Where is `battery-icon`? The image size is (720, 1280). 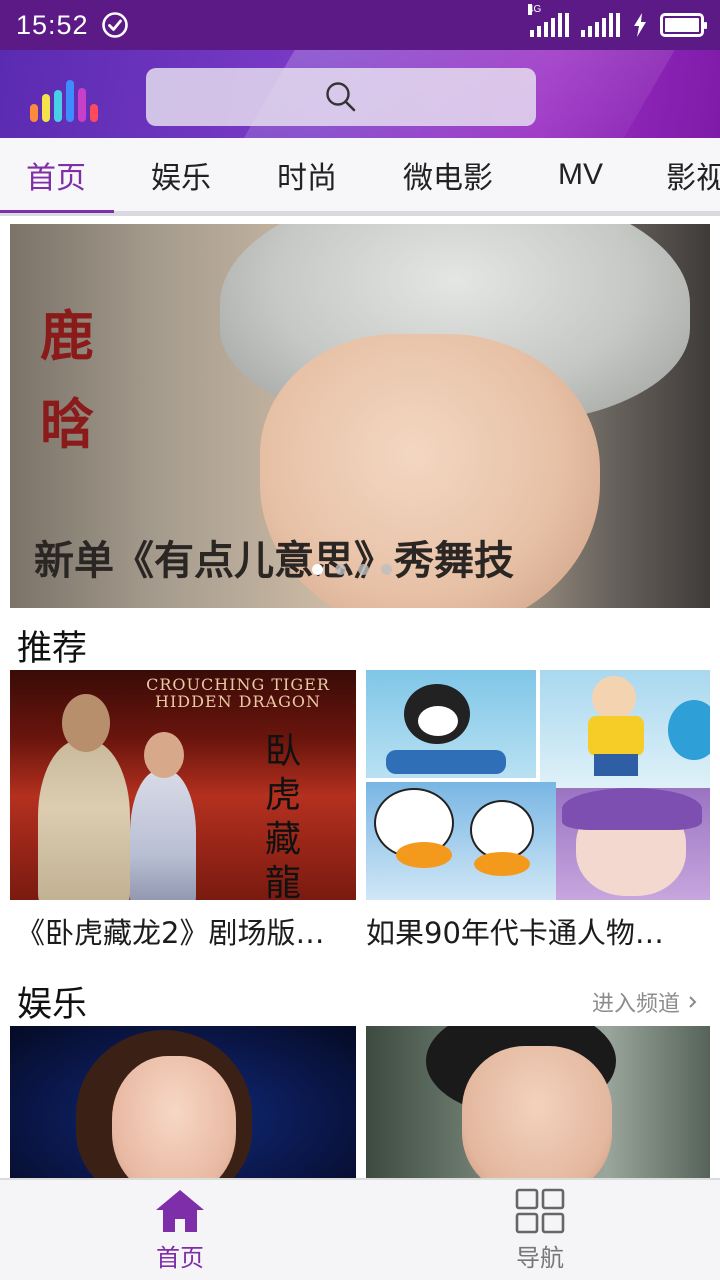 battery-icon is located at coordinates (683, 25).